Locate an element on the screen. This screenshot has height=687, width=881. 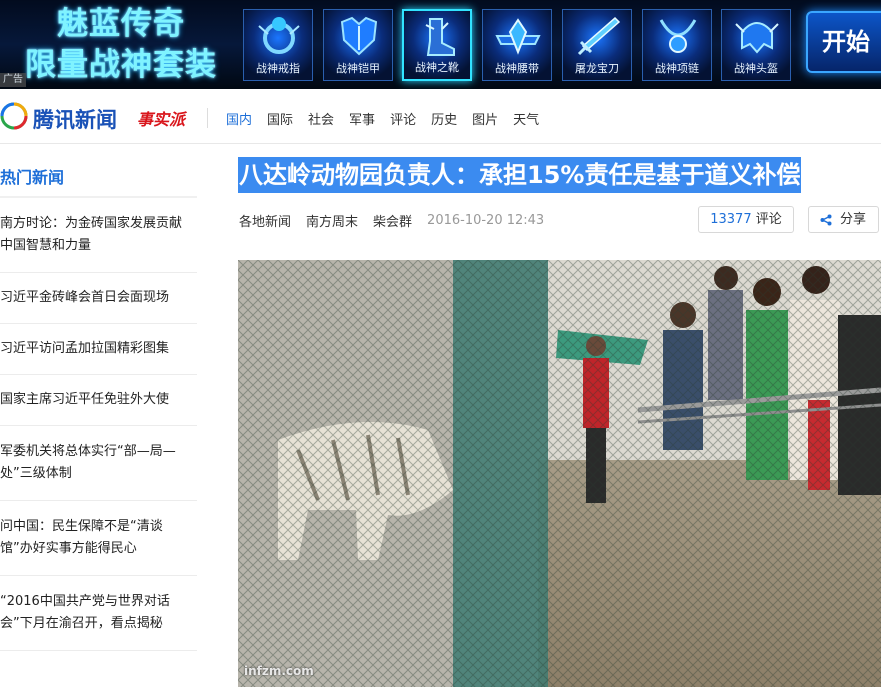
article-author: 柴会群 is located at coordinates (393, 222).